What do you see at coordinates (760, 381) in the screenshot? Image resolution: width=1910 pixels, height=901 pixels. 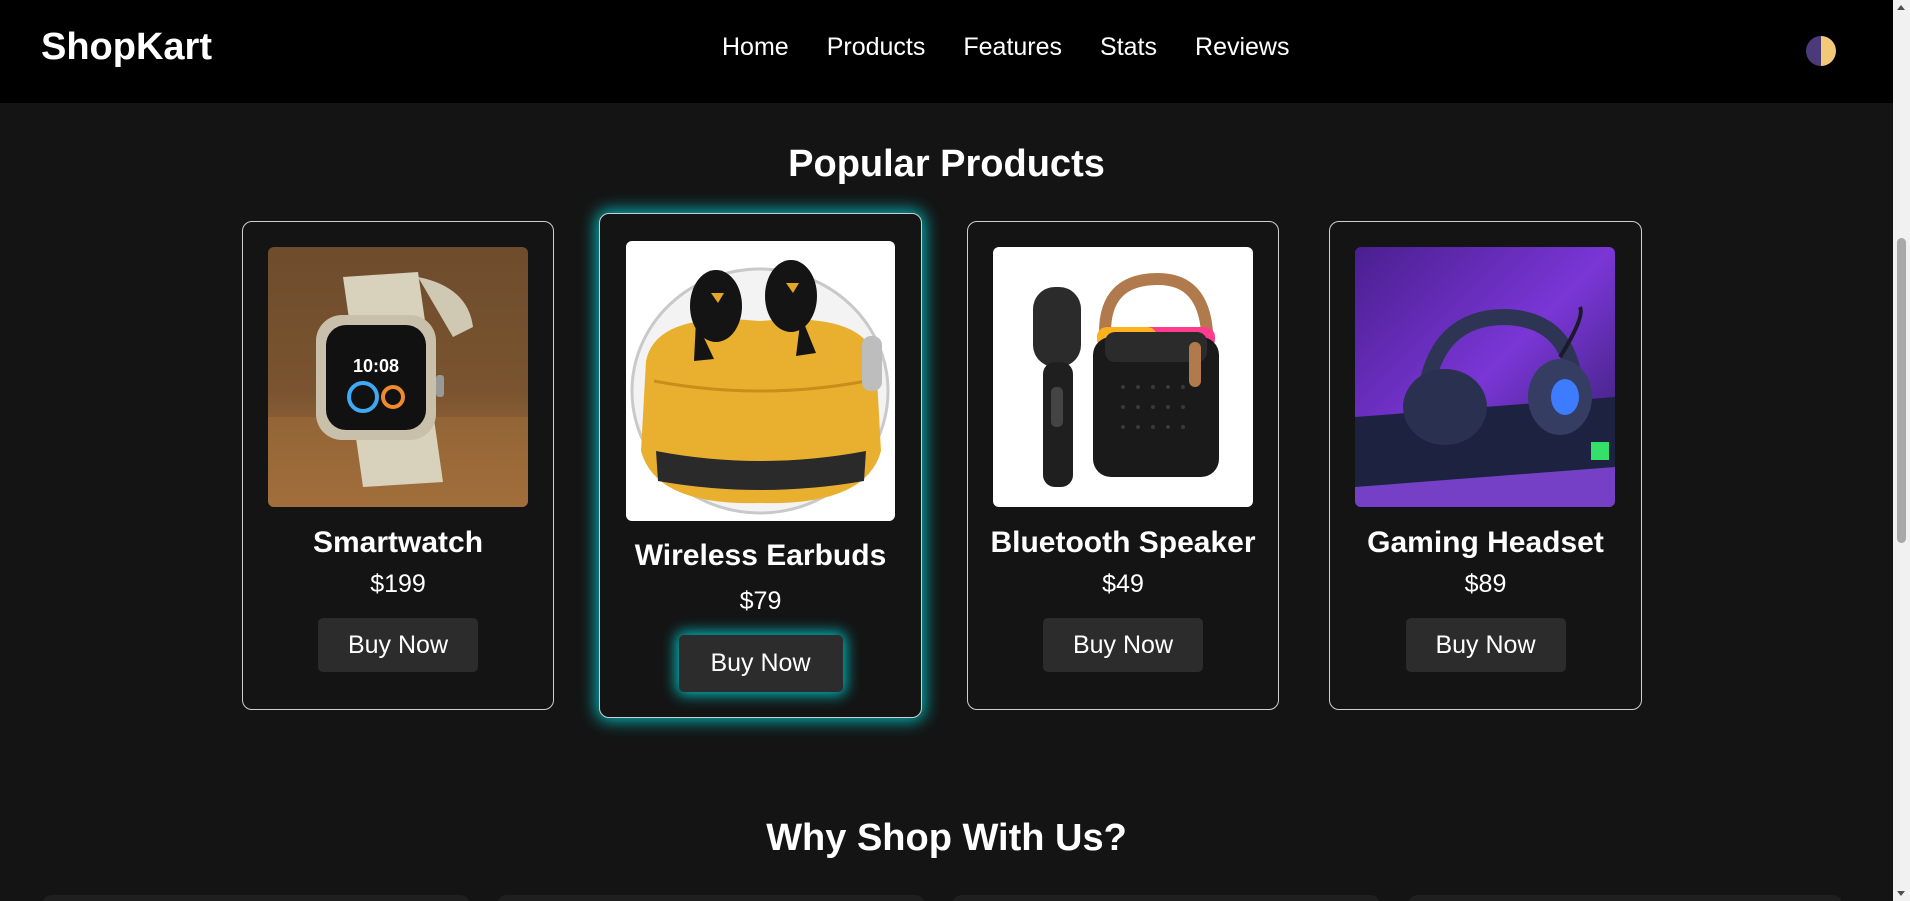 I see `earbuds-image` at bounding box center [760, 381].